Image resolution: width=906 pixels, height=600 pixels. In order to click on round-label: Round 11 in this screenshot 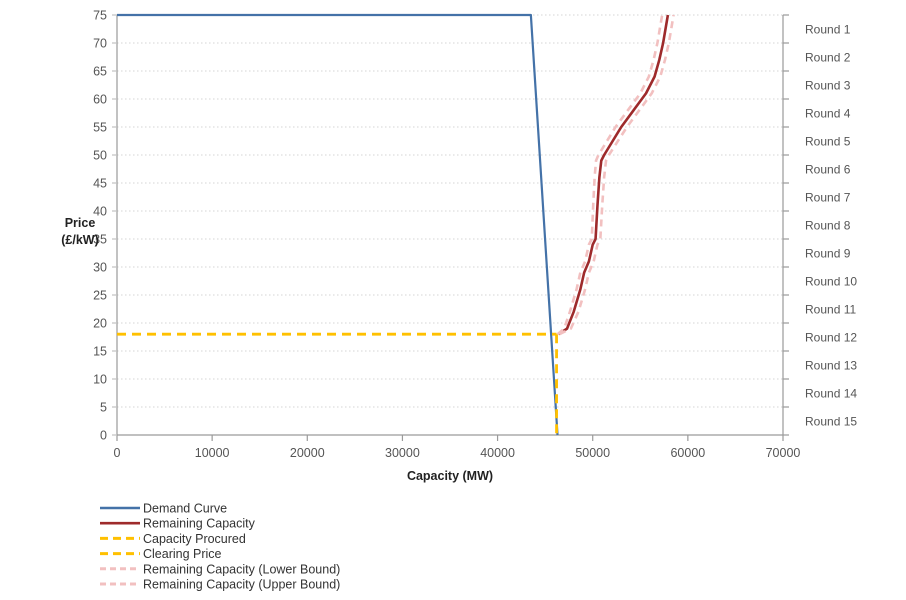, I will do `click(830, 310)`.